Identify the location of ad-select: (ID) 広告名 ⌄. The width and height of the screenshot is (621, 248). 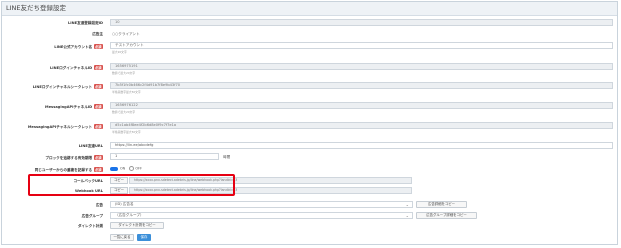
(261, 204).